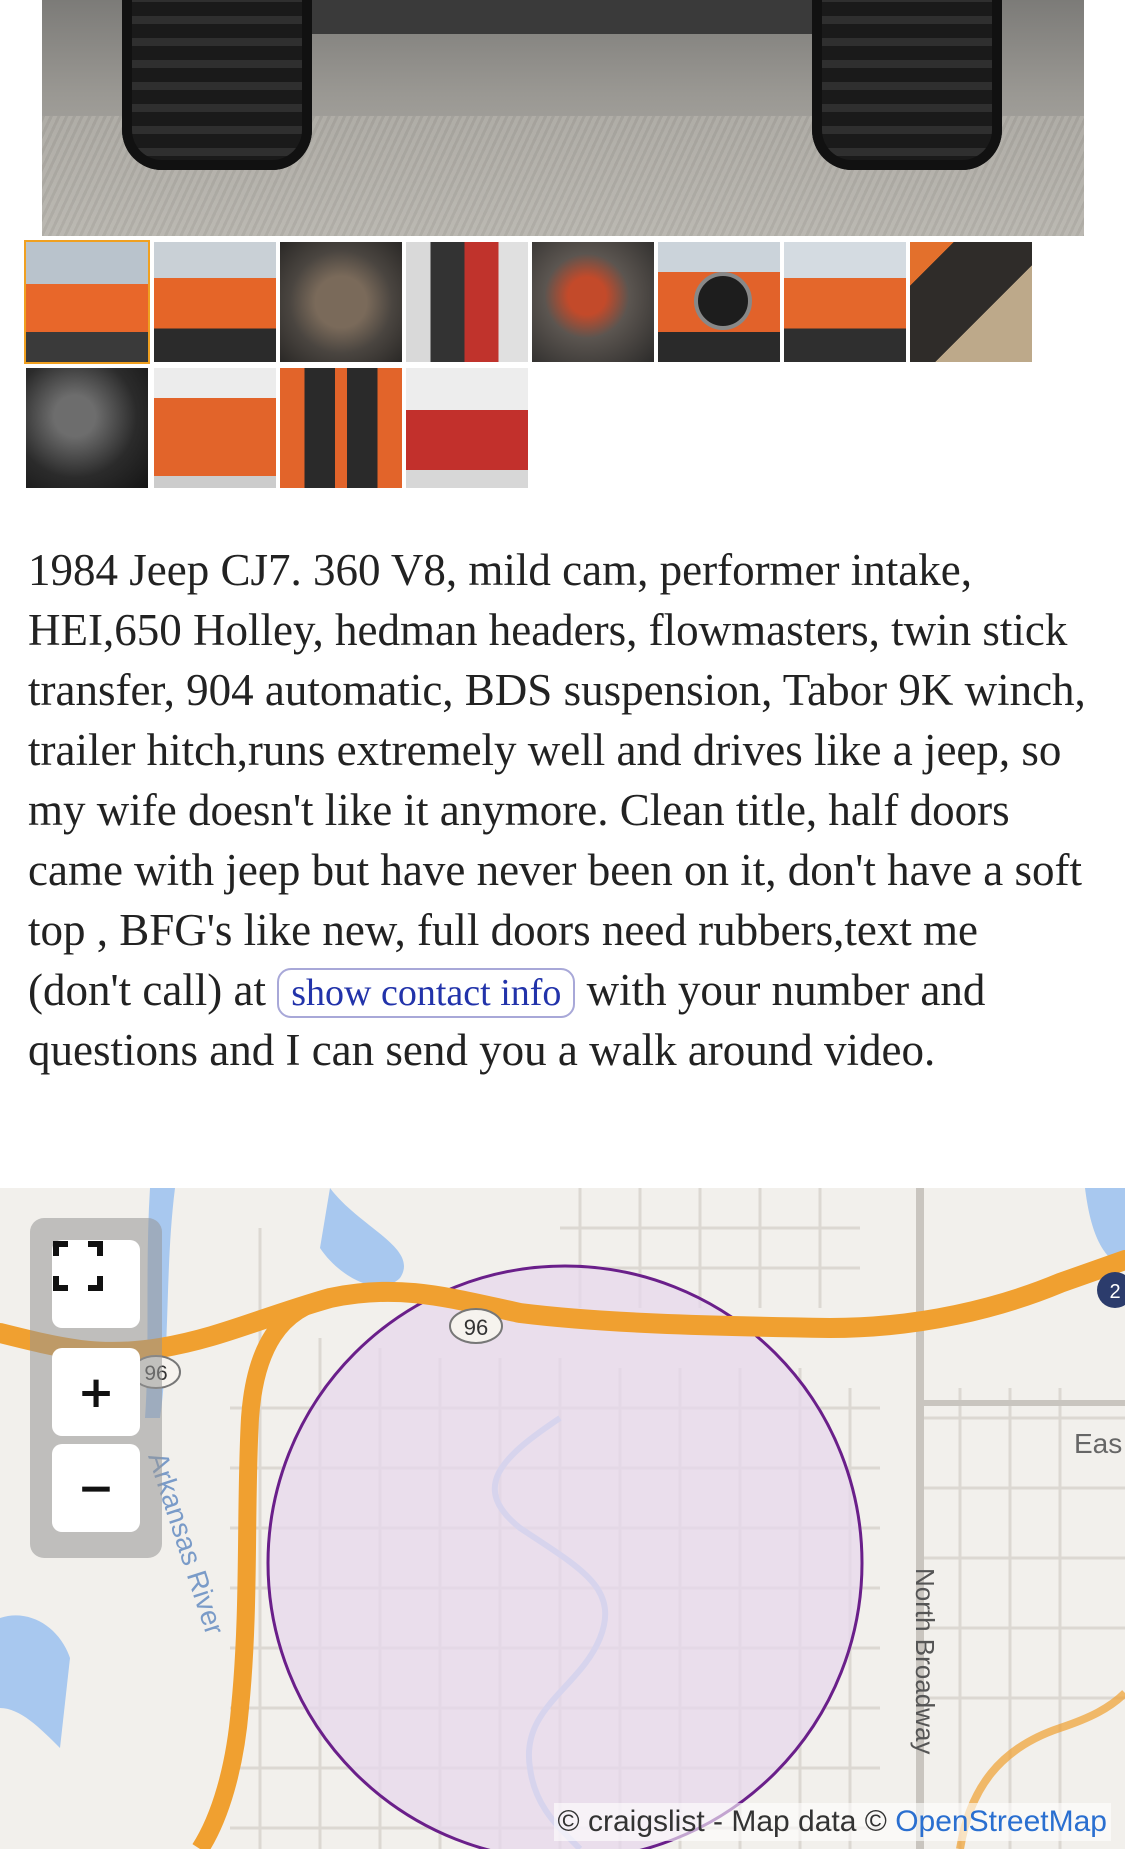 The width and height of the screenshot is (1125, 1869). I want to click on street-label: North Broadway, so click(925, 1661).